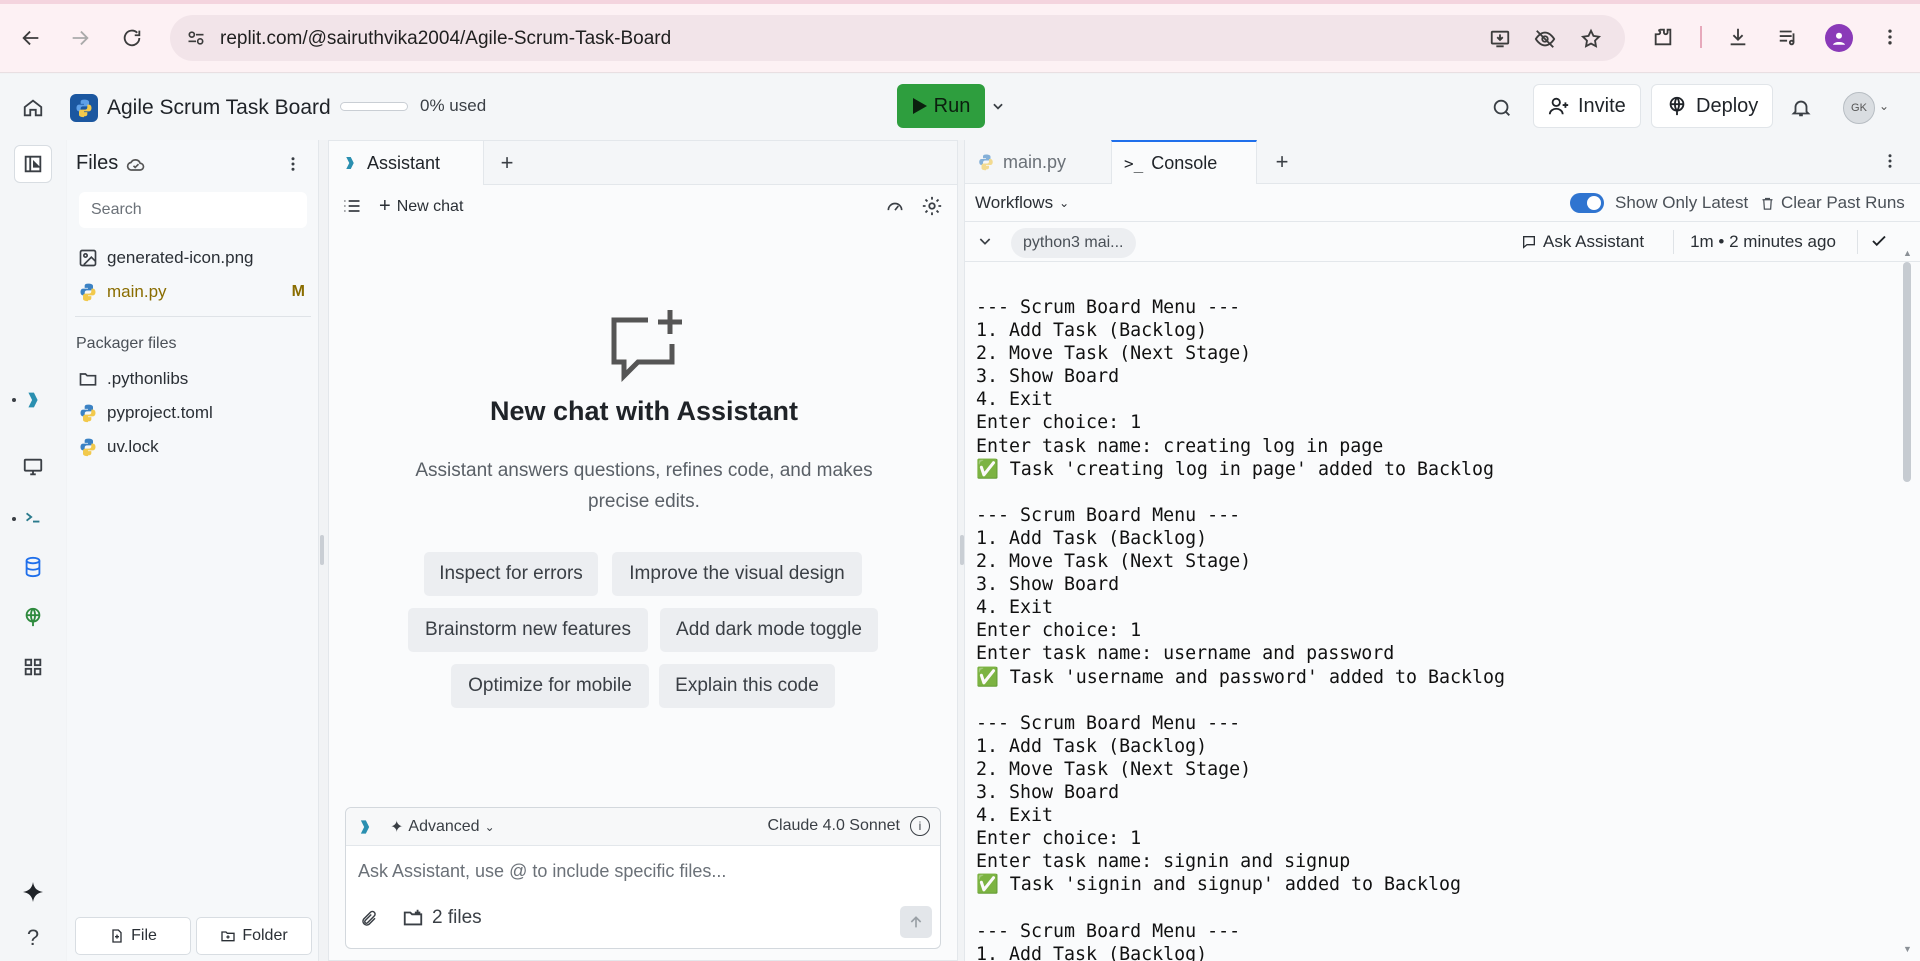  What do you see at coordinates (397, 827) in the screenshot?
I see `sparkle-icon: ✦` at bounding box center [397, 827].